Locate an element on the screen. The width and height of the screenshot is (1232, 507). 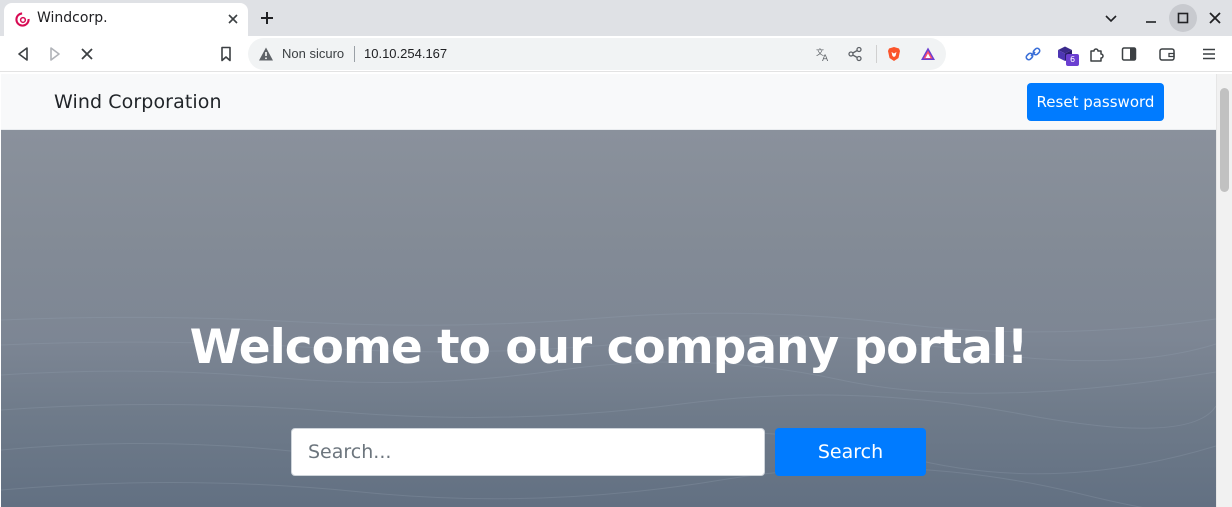
reset-password-button: Reset password is located at coordinates (1095, 102).